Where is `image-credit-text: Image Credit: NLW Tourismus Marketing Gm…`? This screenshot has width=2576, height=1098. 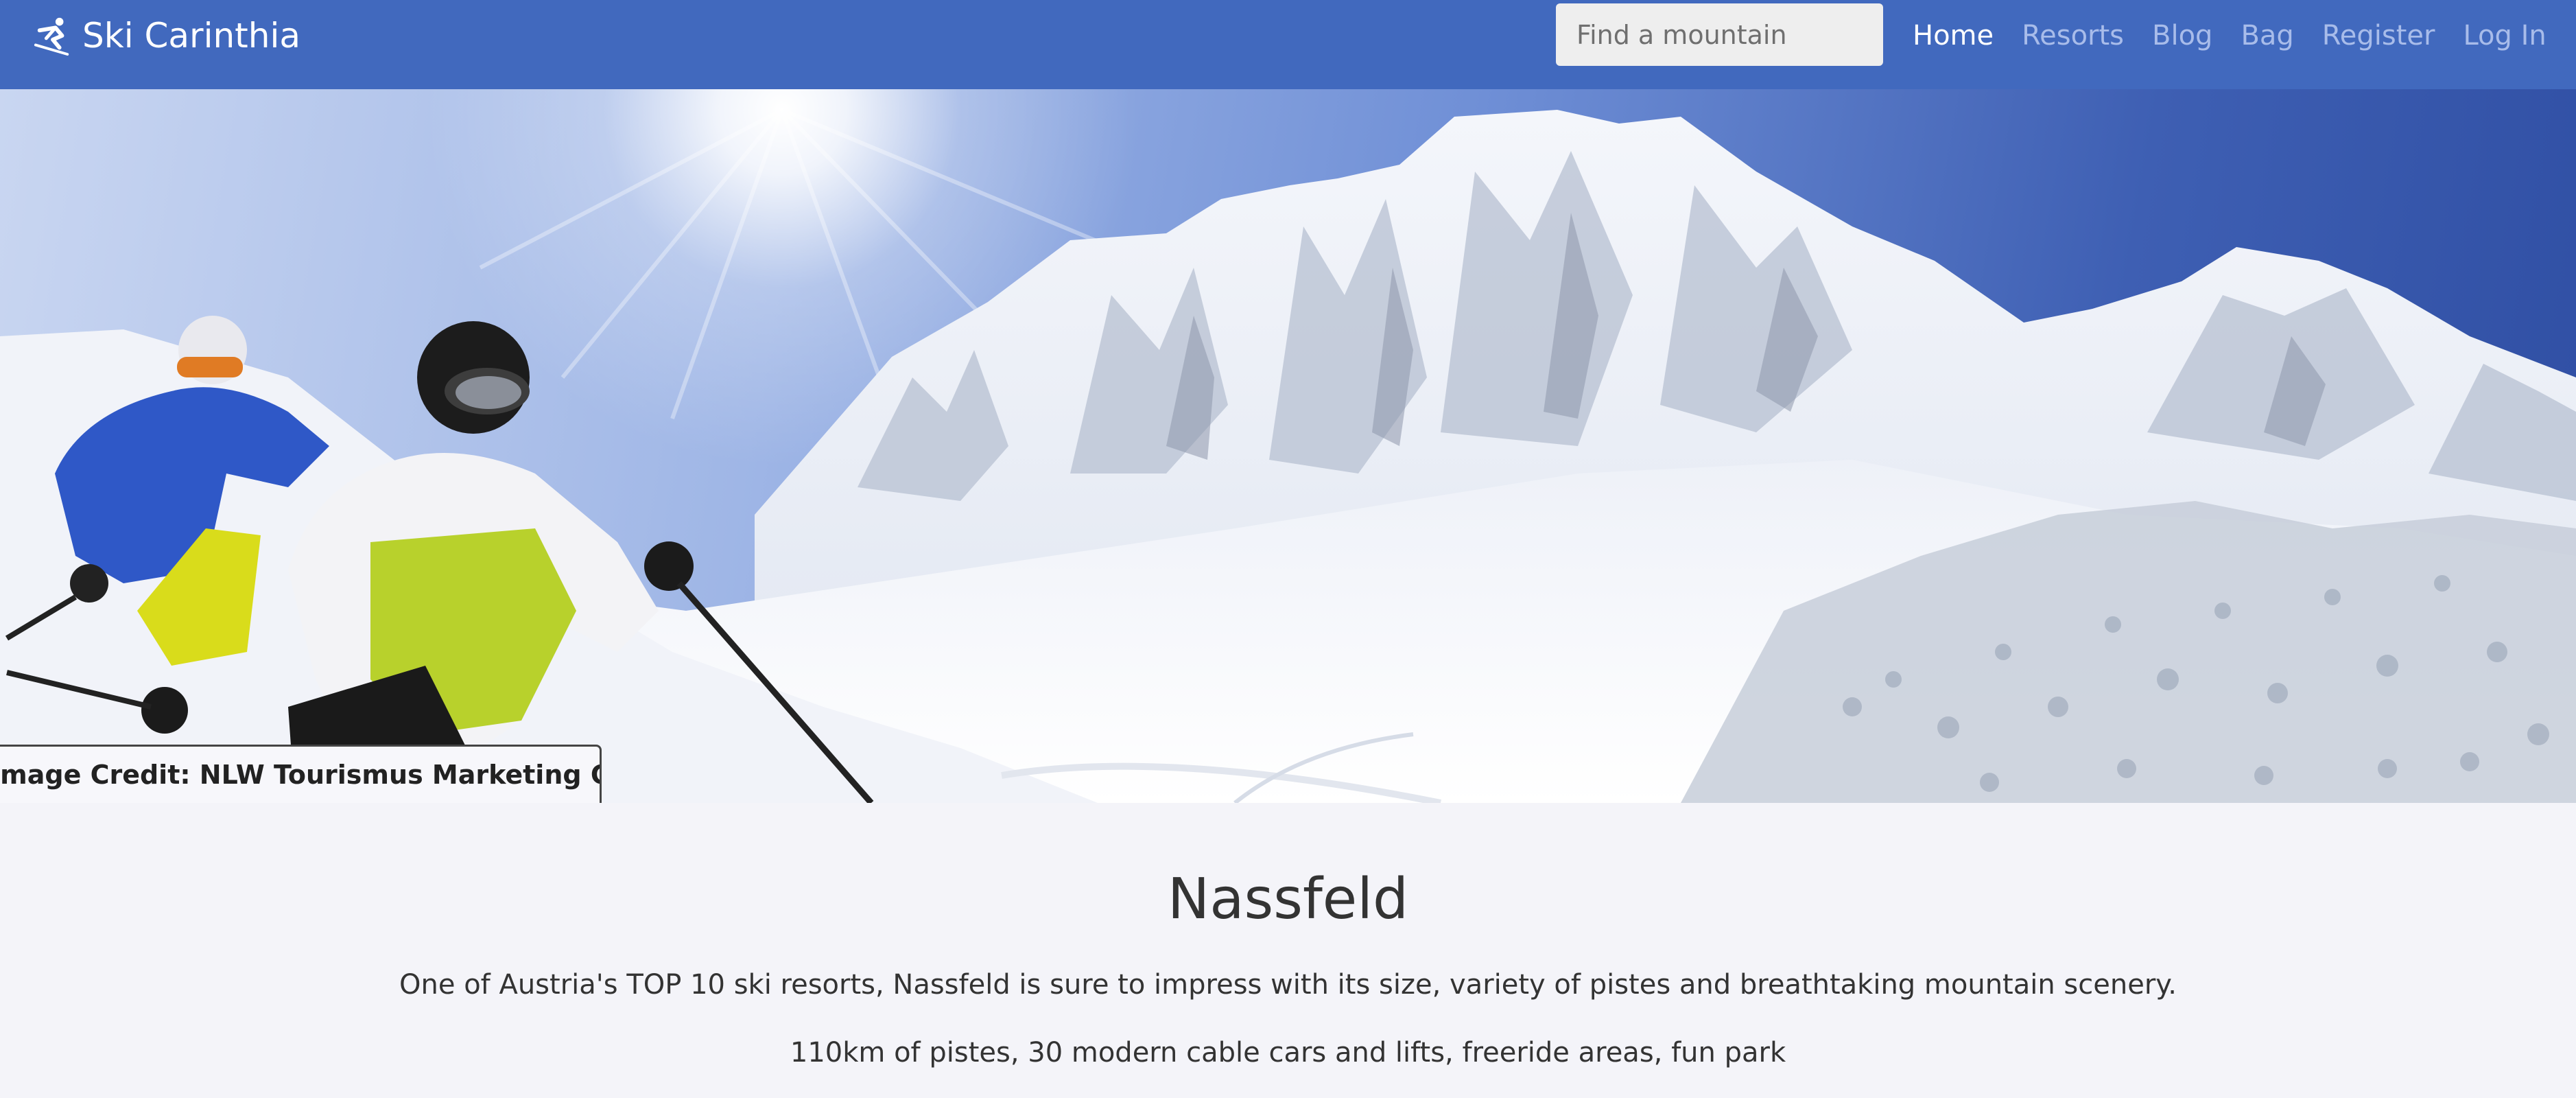 image-credit-text: Image Credit: NLW Tourismus Marketing Gm… is located at coordinates (300, 775).